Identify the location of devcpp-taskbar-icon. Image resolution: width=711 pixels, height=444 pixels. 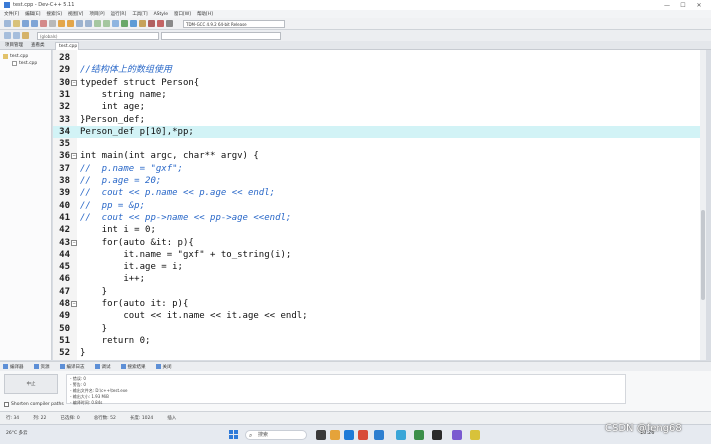
(475, 435).